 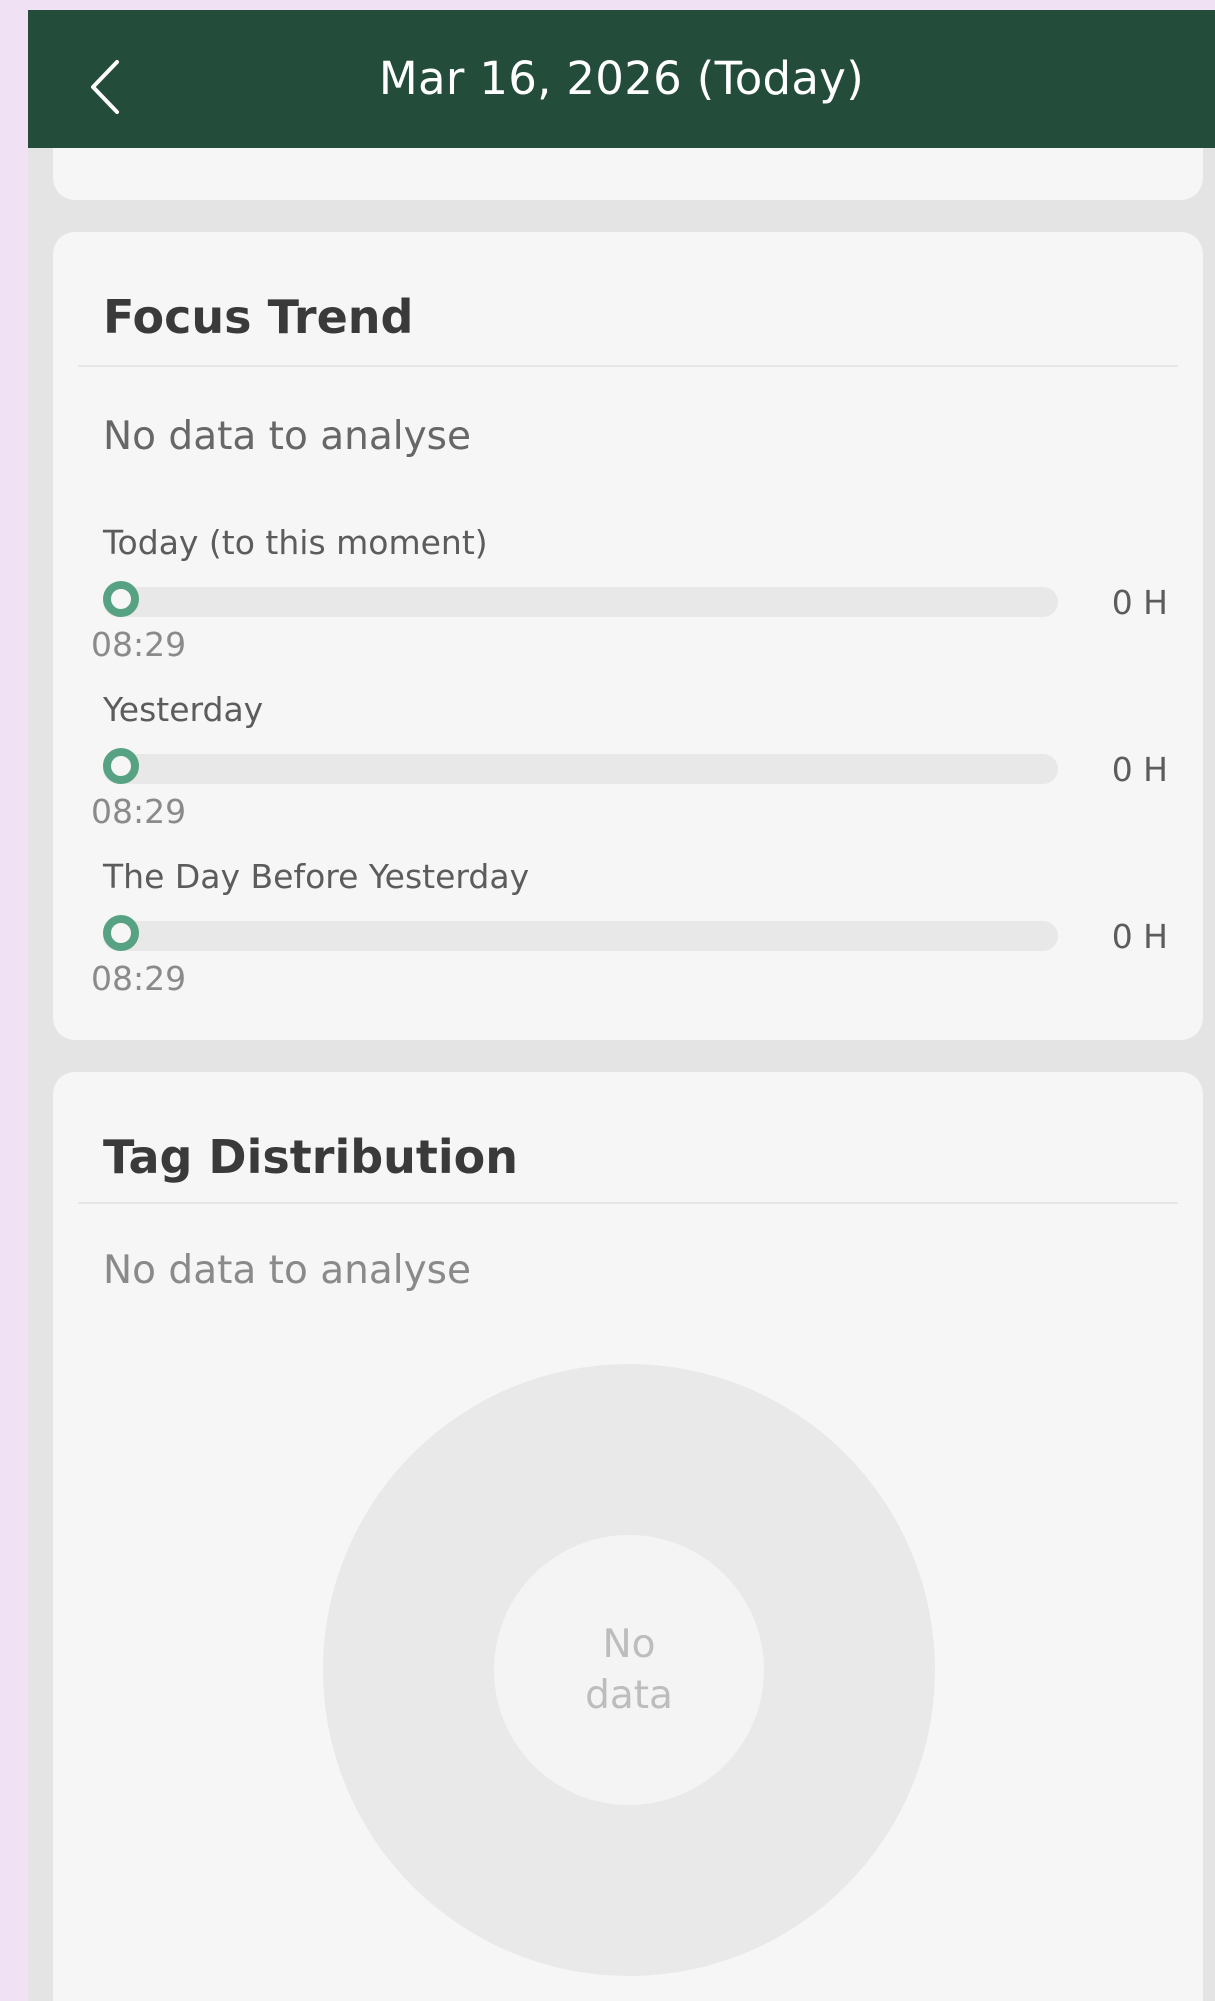 I want to click on trend-row-track-day-before, so click(x=580, y=936).